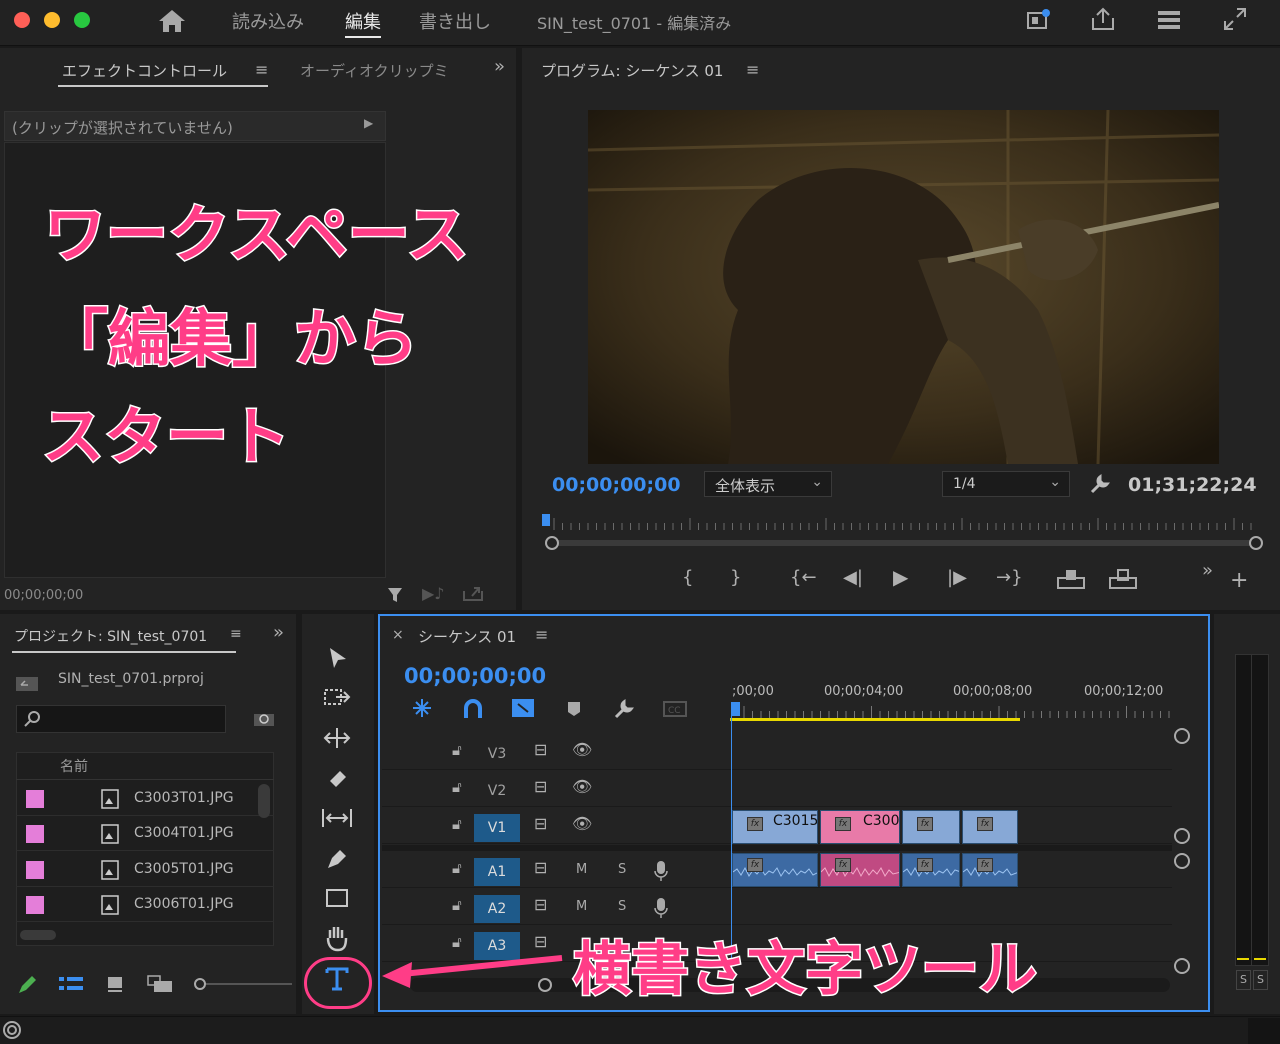 This screenshot has height=1044, width=1280. Describe the element at coordinates (145, 870) in the screenshot. I see `project-item: C3005T01.JPG` at that location.